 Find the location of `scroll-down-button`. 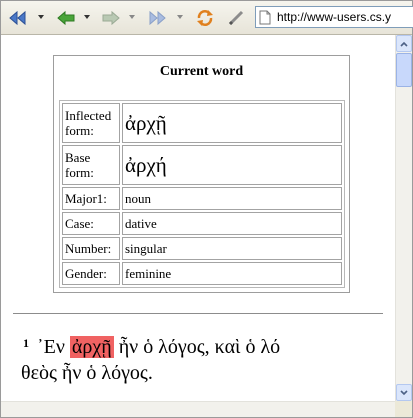

scroll-down-button is located at coordinates (404, 392).